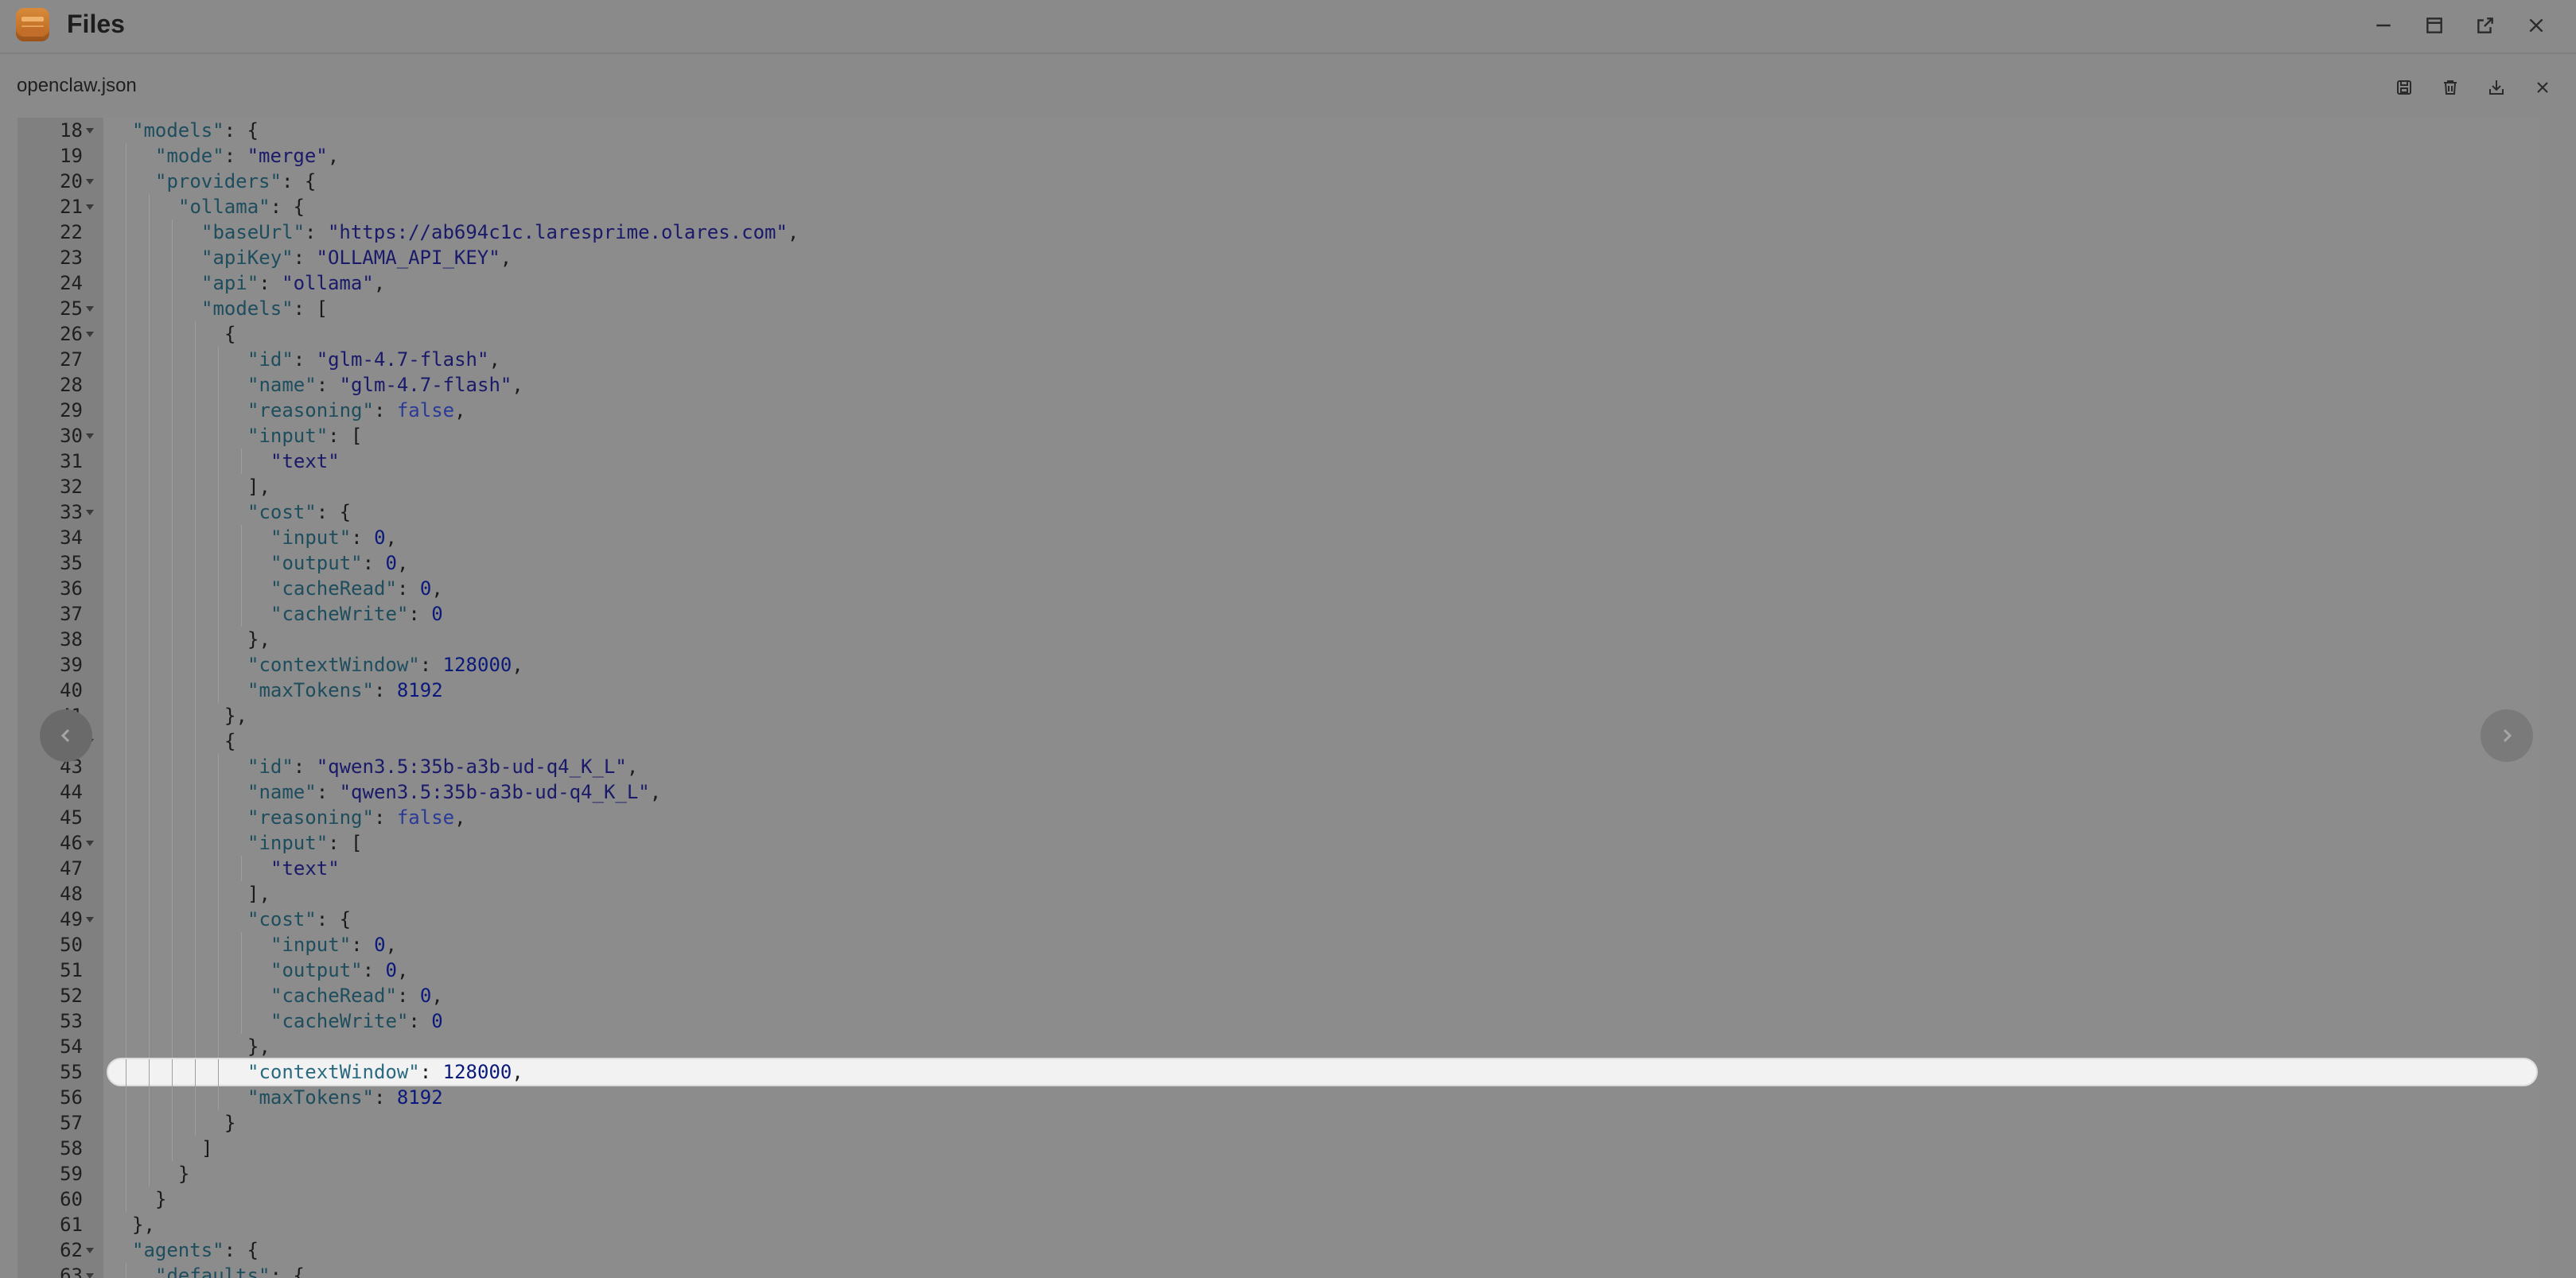 This screenshot has width=2576, height=1278. I want to click on download-button, so click(2496, 87).